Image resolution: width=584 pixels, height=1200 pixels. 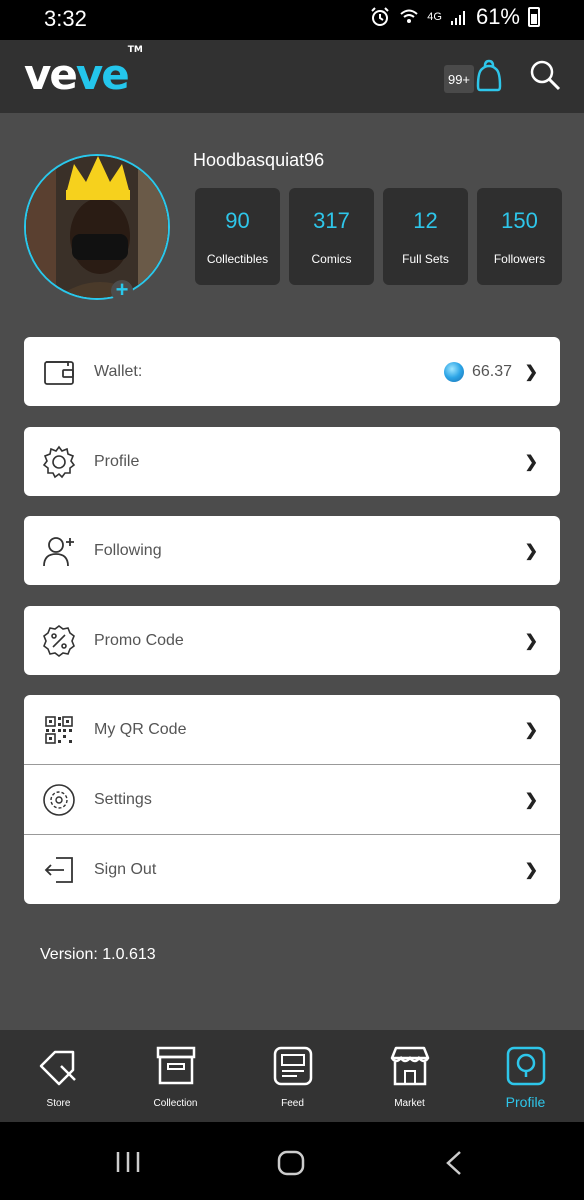 I want to click on settings-icon, so click(x=59, y=799).